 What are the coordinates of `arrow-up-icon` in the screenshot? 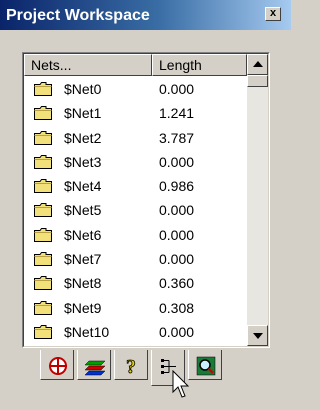 It's located at (258, 64).